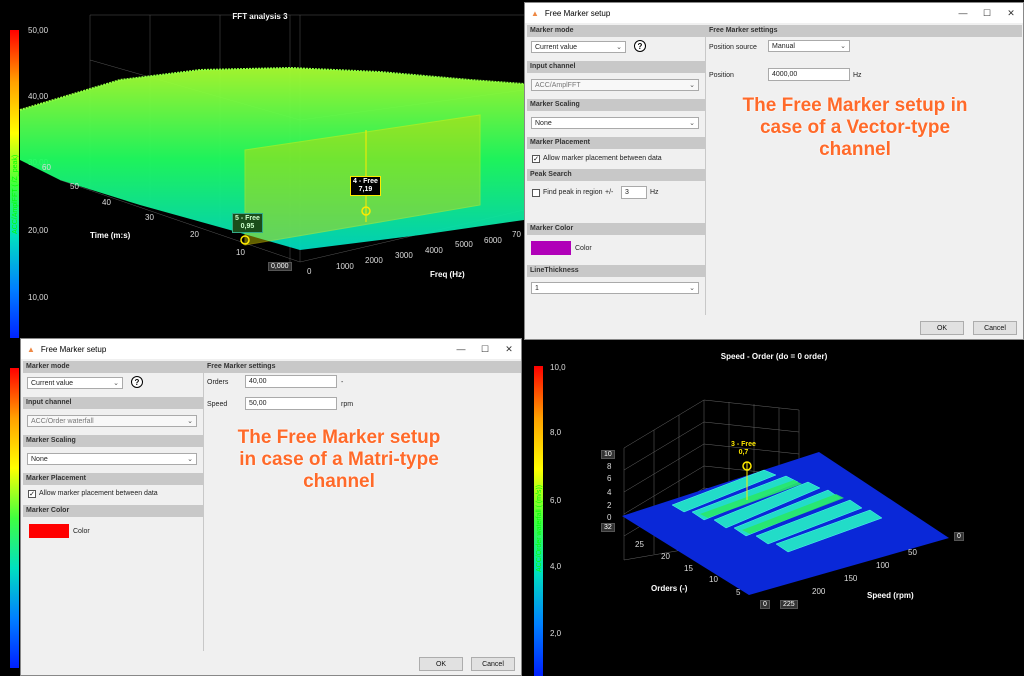 This screenshot has width=1024, height=676. I want to click on fft-freq-tick: 6000, so click(493, 240).